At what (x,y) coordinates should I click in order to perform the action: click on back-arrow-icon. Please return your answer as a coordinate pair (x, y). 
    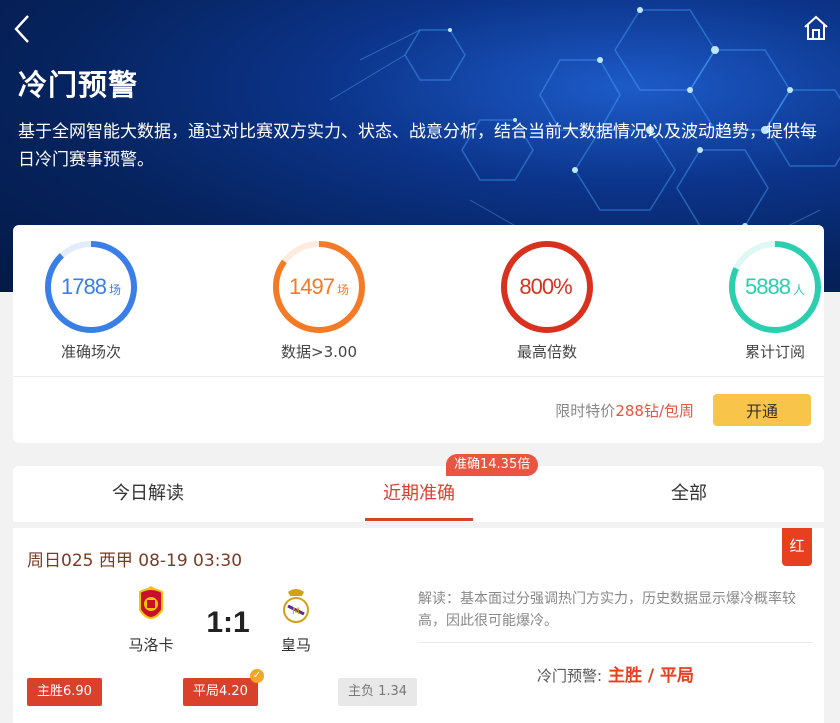
    Looking at the image, I should click on (22, 29).